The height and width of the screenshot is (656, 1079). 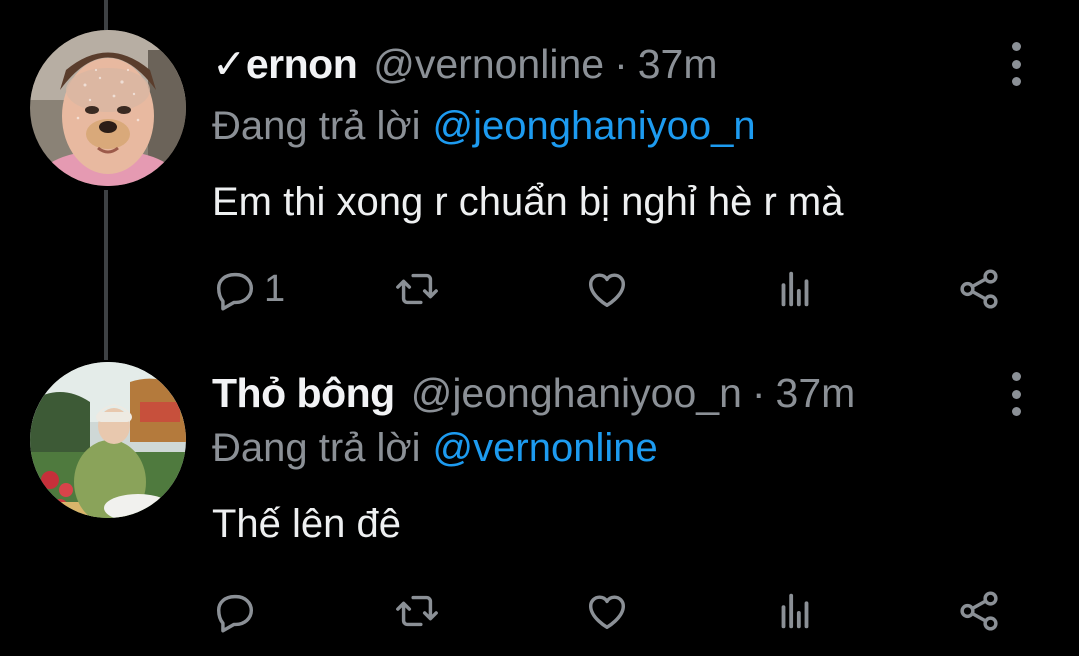 What do you see at coordinates (528, 202) in the screenshot?
I see `tweet-text: Em thi xong r chuẩn bị nghỉ hè r mà` at bounding box center [528, 202].